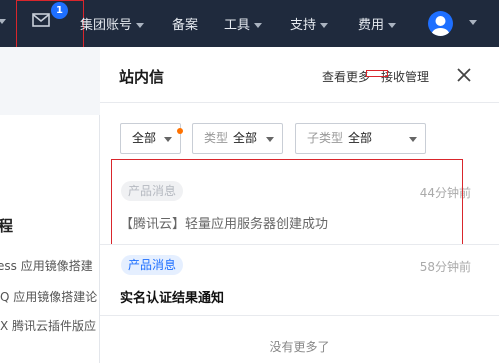 The width and height of the screenshot is (499, 363). Describe the element at coordinates (377, 23) in the screenshot. I see `nav-item-billing: 费用` at that location.